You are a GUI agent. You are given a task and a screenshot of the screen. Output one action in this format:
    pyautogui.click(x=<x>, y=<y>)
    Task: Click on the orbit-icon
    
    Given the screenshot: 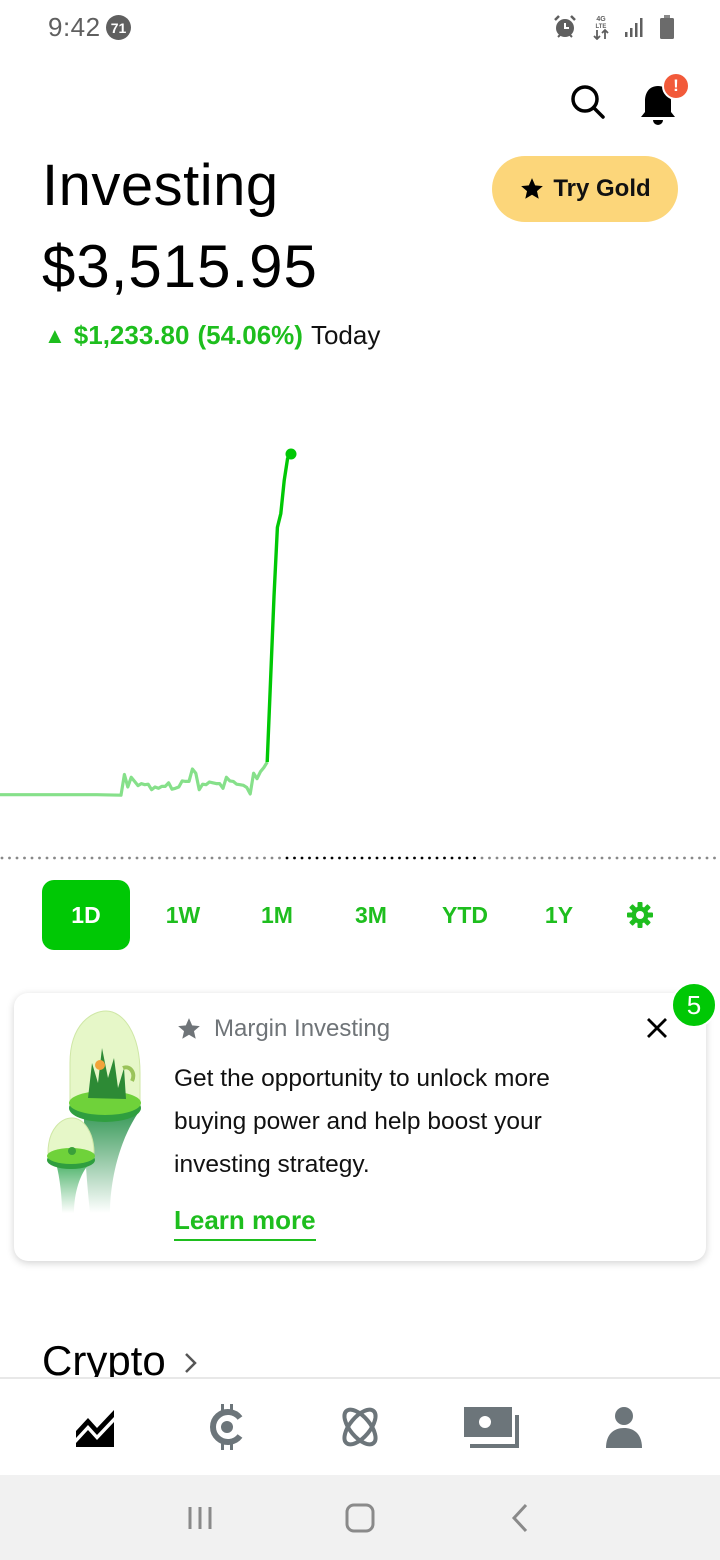 What is the action you would take?
    pyautogui.click(x=360, y=1427)
    